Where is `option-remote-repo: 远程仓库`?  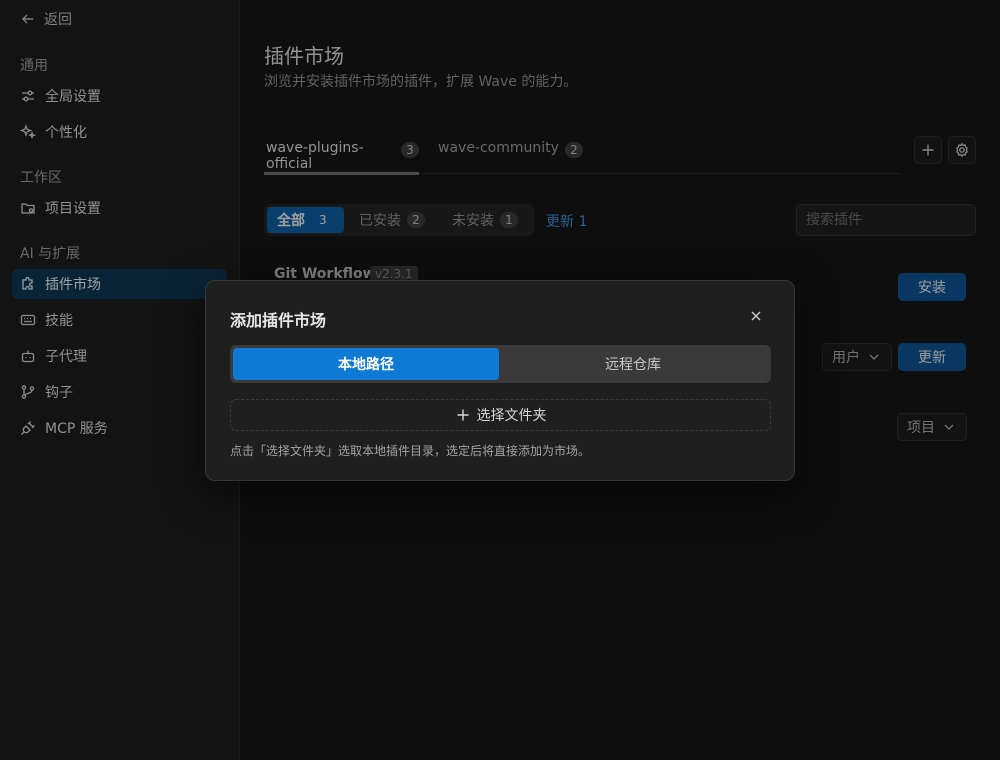 option-remote-repo: 远程仓库 is located at coordinates (633, 364).